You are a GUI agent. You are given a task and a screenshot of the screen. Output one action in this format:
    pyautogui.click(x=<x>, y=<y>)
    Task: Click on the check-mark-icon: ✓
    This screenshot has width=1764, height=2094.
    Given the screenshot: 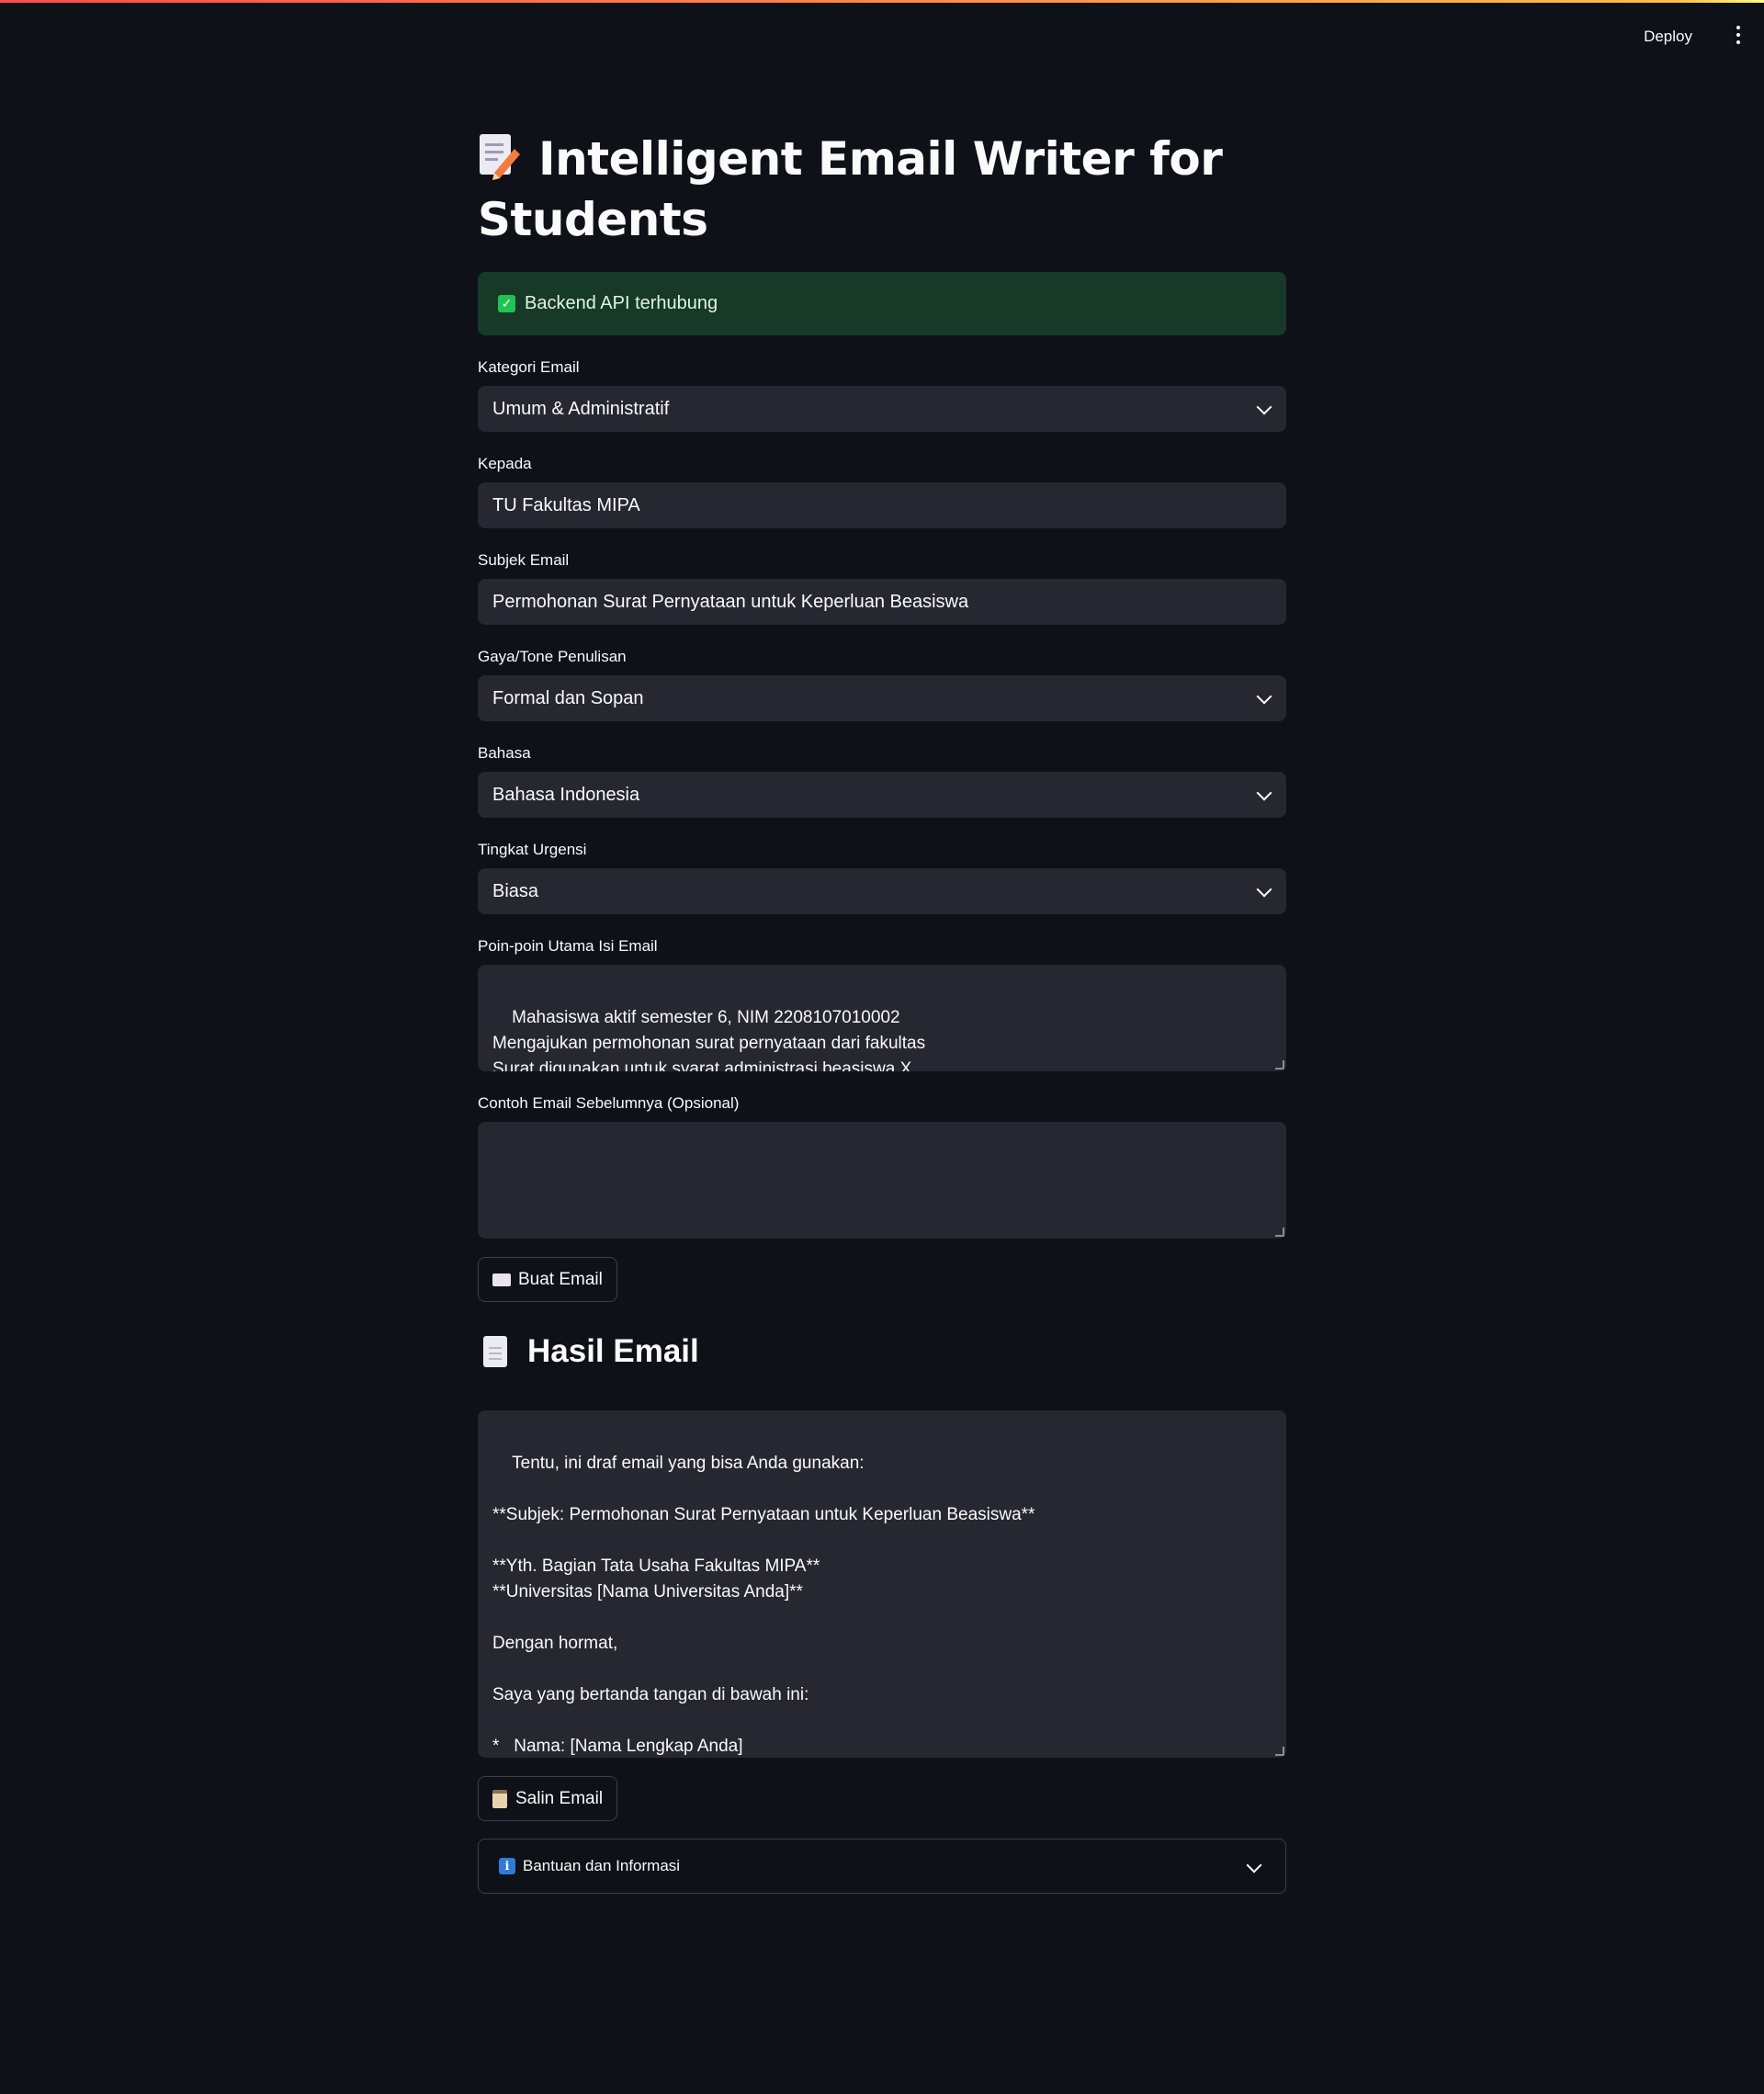 What is the action you would take?
    pyautogui.click(x=506, y=304)
    